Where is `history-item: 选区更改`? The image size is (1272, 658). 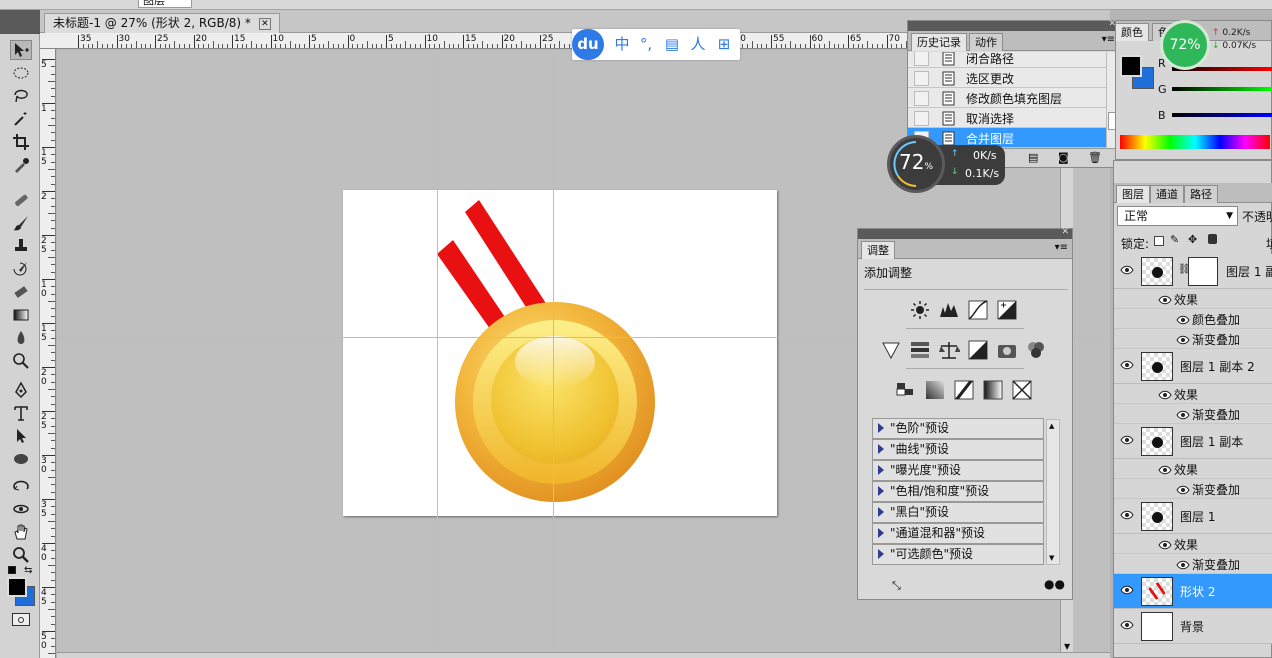 history-item: 选区更改 is located at coordinates (1007, 78).